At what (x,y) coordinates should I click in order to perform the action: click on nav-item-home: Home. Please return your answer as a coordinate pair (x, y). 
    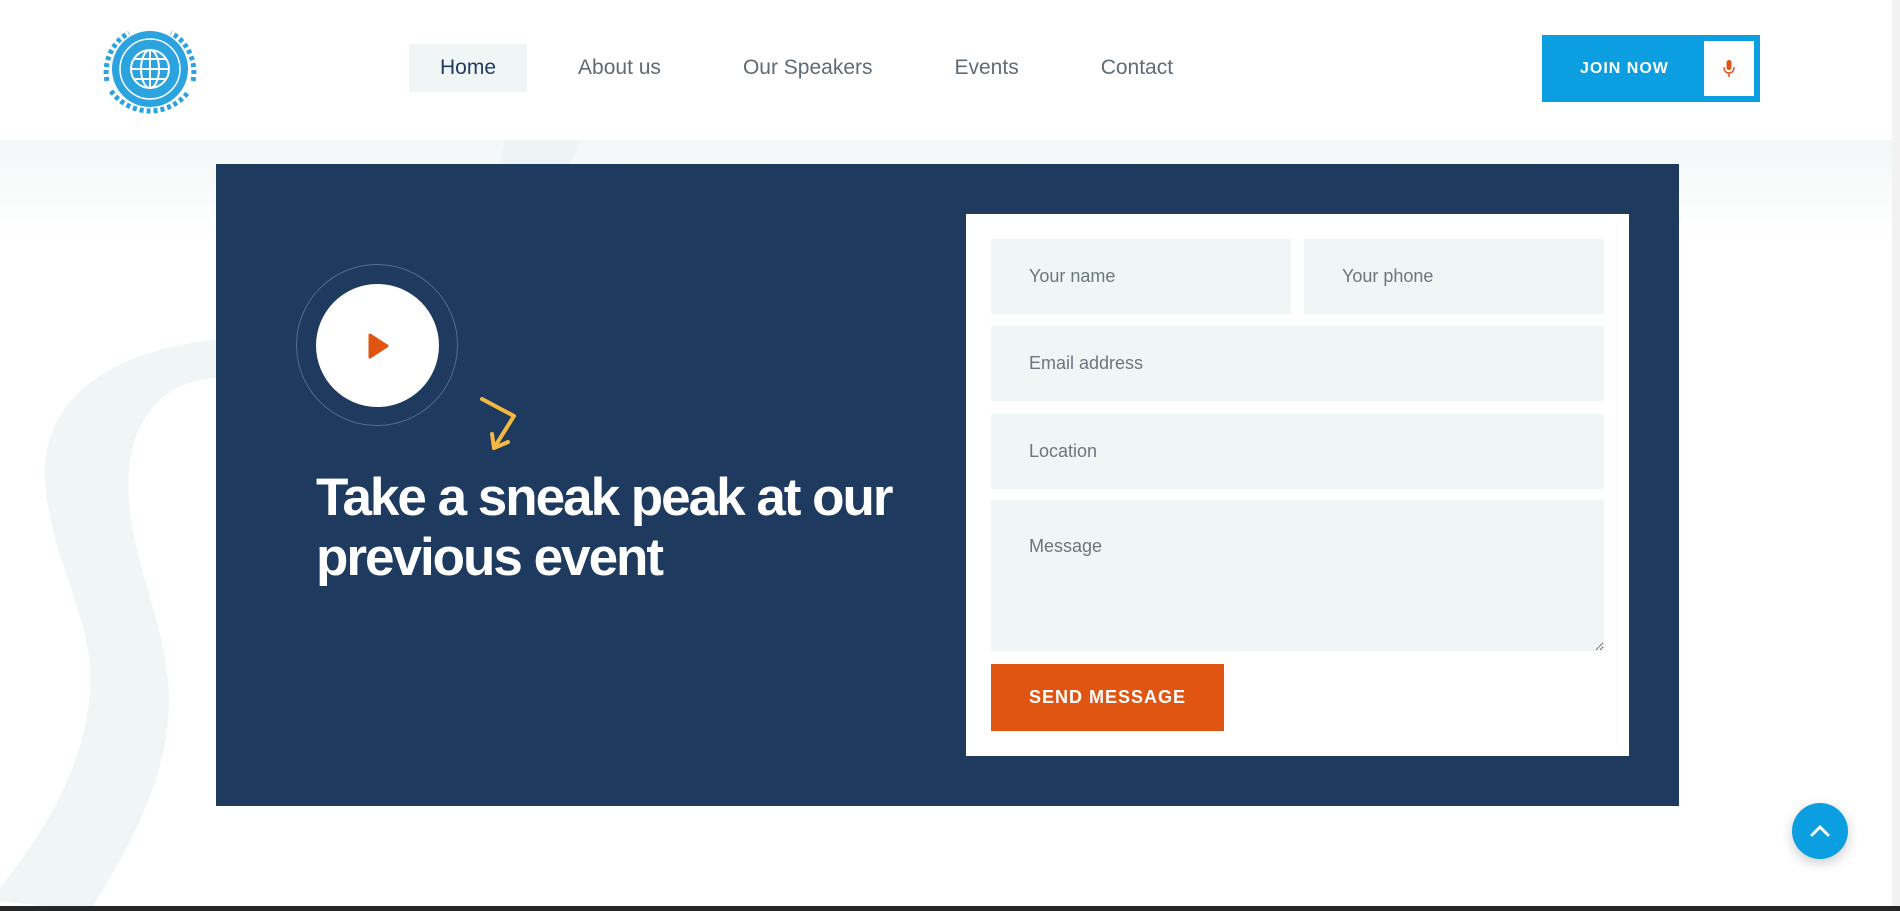
    Looking at the image, I should click on (468, 68).